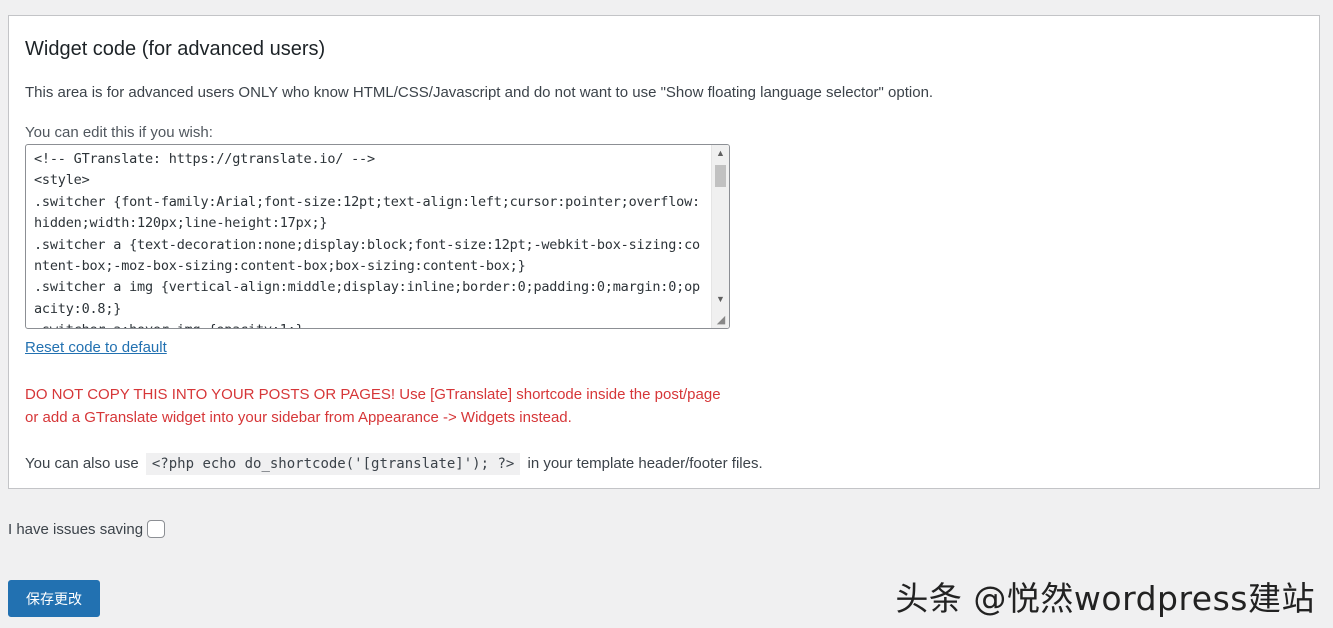  I want to click on reset-code-link: Reset code to default, so click(96, 347).